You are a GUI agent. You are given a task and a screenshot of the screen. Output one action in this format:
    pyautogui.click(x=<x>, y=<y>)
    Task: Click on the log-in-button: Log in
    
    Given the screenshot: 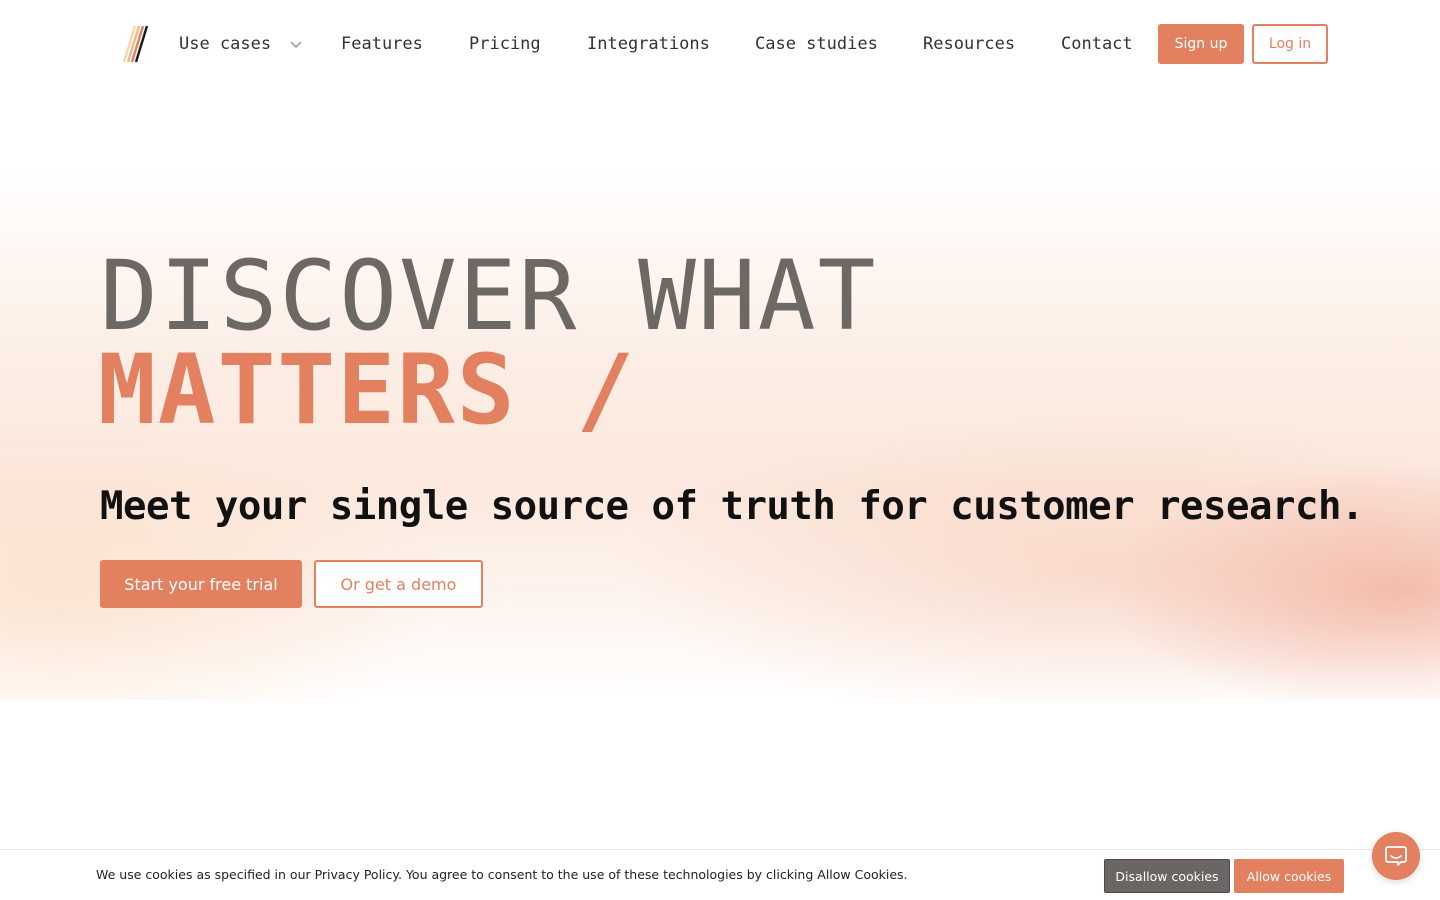 What is the action you would take?
    pyautogui.click(x=1290, y=44)
    